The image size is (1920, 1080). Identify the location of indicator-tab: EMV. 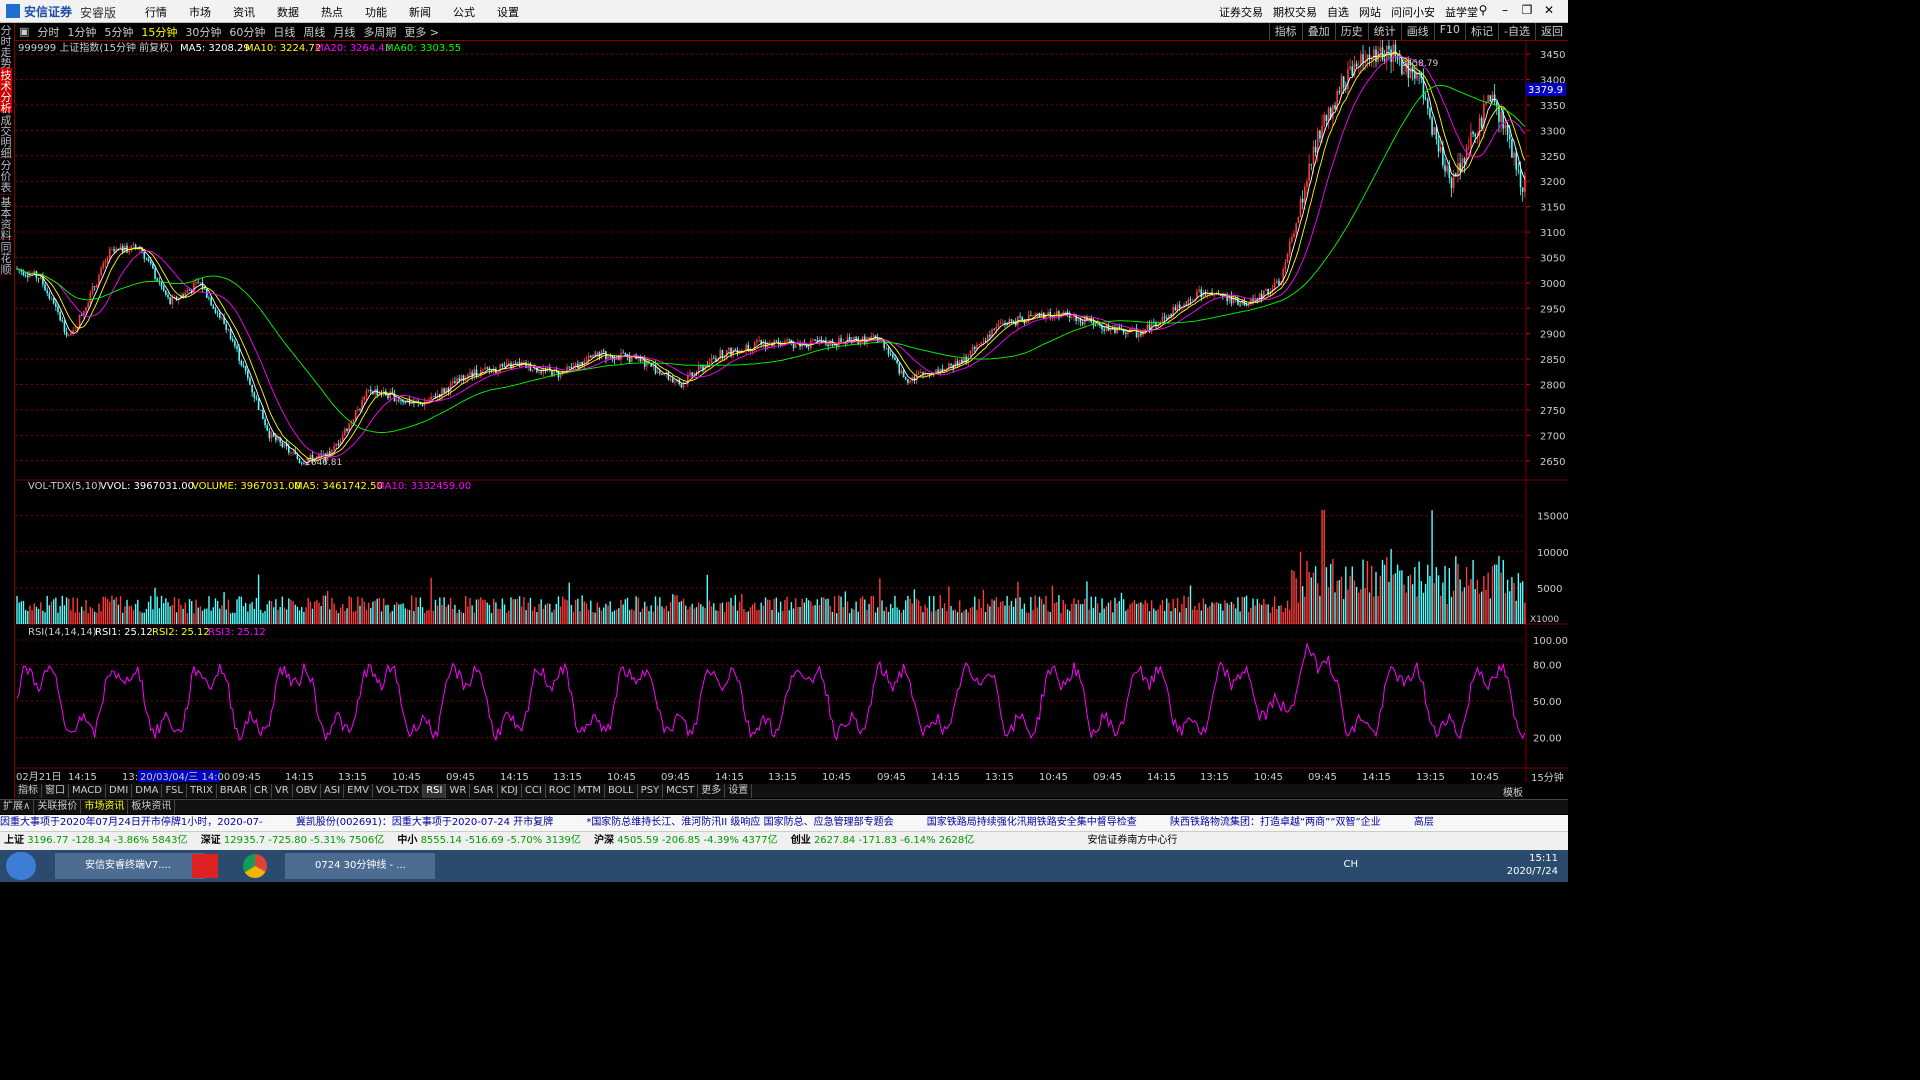
(358, 791).